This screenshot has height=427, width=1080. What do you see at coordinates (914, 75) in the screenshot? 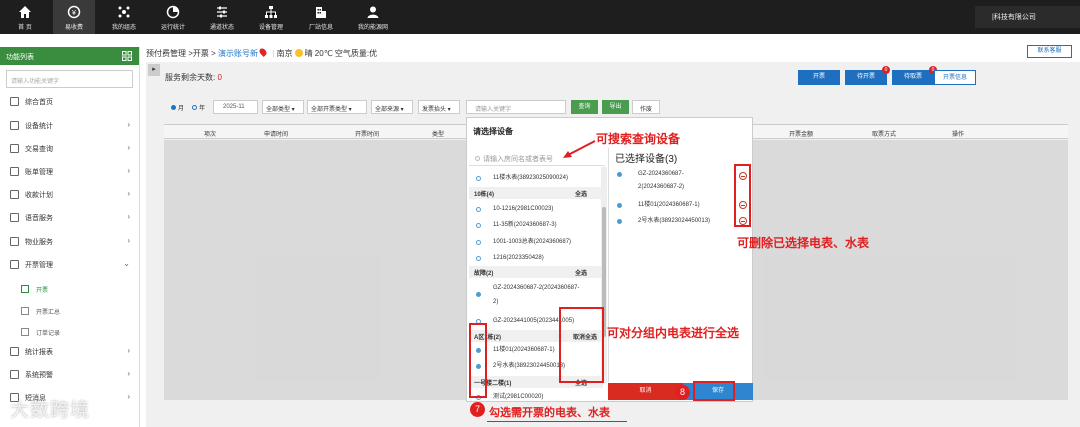
I see `pending-pickup-button: 待取票 0` at bounding box center [914, 75].